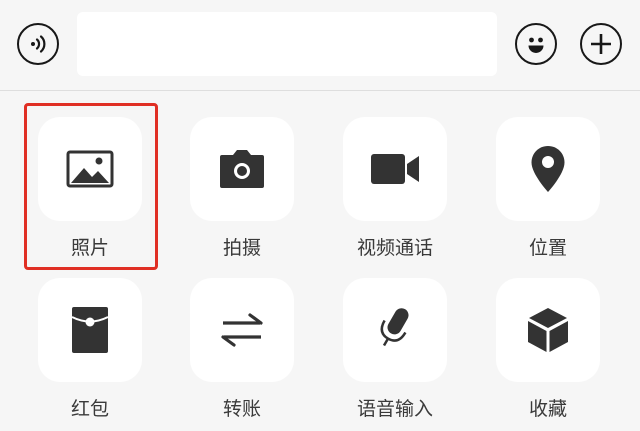 This screenshot has height=431, width=640. Describe the element at coordinates (547, 409) in the screenshot. I see `favorites-label: 收藏` at that location.